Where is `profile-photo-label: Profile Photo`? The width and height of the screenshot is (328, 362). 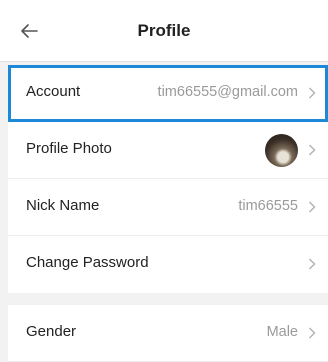 profile-photo-label: Profile Photo is located at coordinates (69, 148).